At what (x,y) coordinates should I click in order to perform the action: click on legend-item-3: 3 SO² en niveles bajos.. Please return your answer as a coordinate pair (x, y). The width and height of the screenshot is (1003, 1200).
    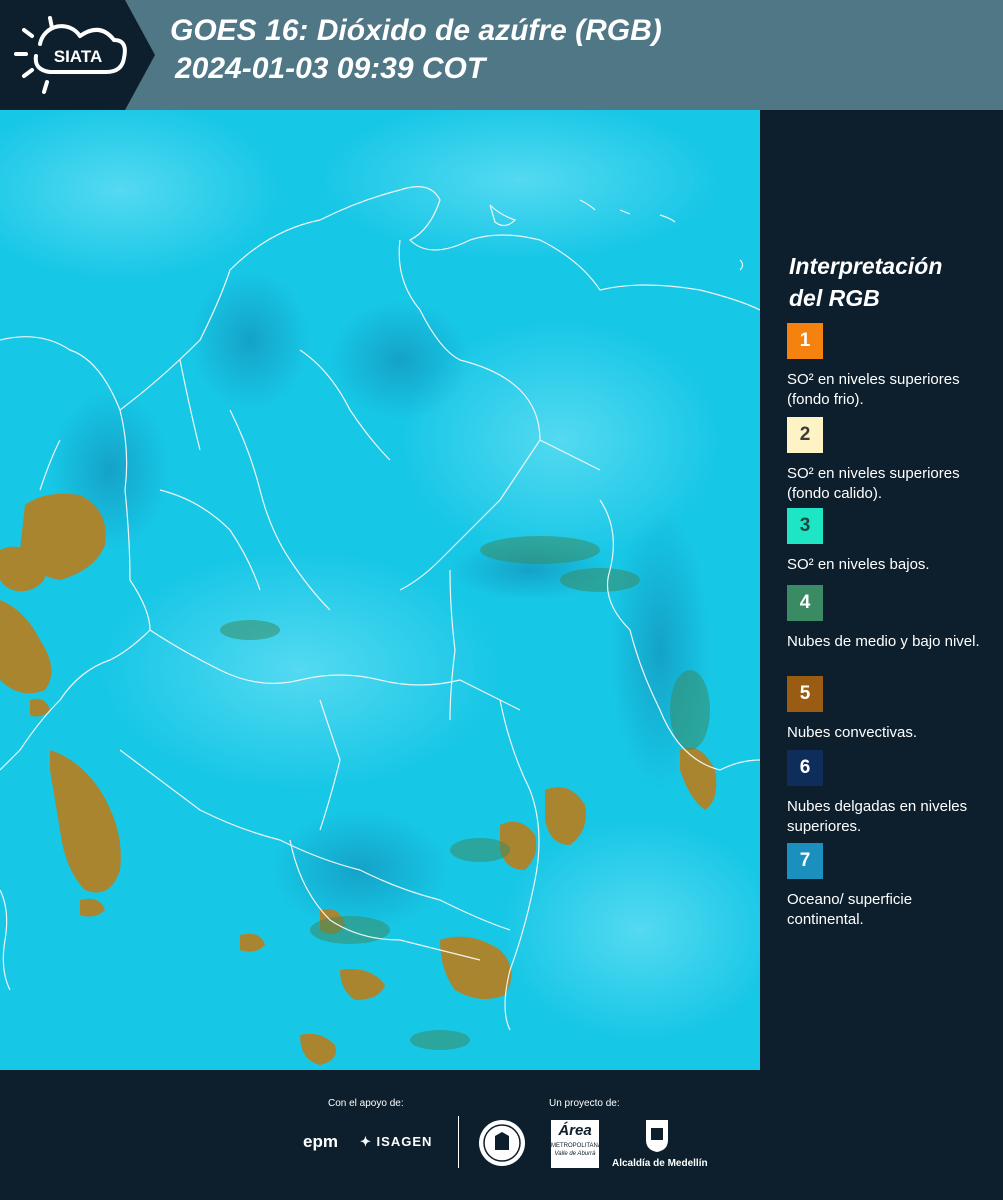
    Looking at the image, I should click on (892, 541).